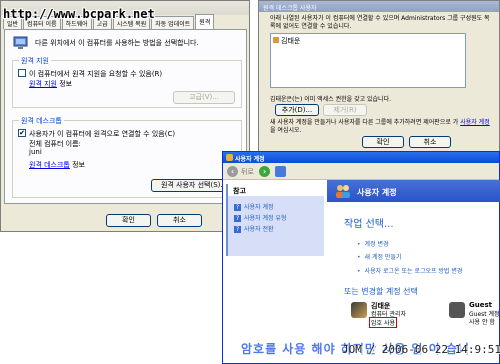  I want to click on account-status: 사용 안 함, so click(482, 322).